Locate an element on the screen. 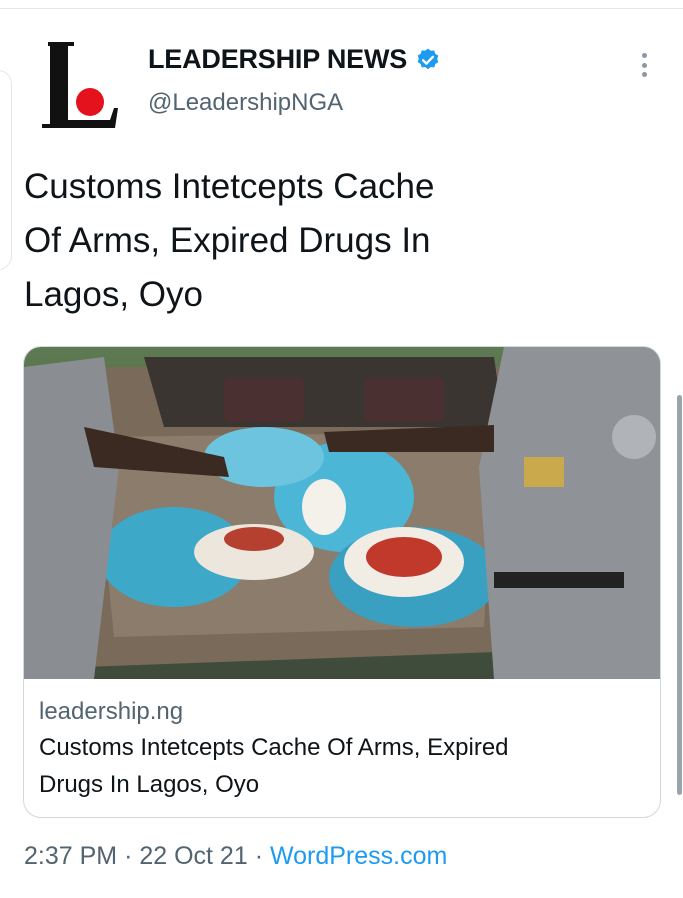  tweet-source-link: WordPress.com is located at coordinates (358, 856).